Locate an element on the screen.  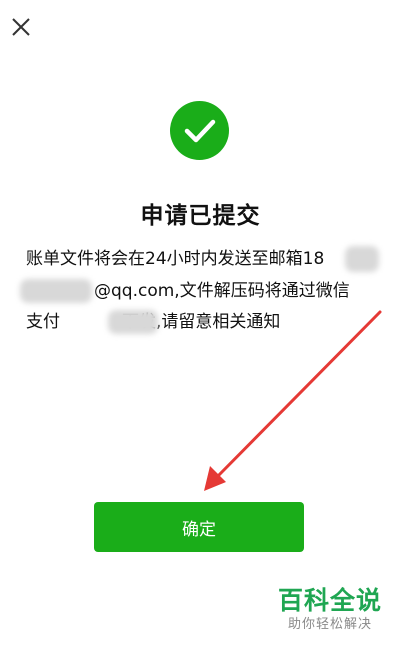
watermark-sub-text: 助你轻松解决 is located at coordinates (329, 624).